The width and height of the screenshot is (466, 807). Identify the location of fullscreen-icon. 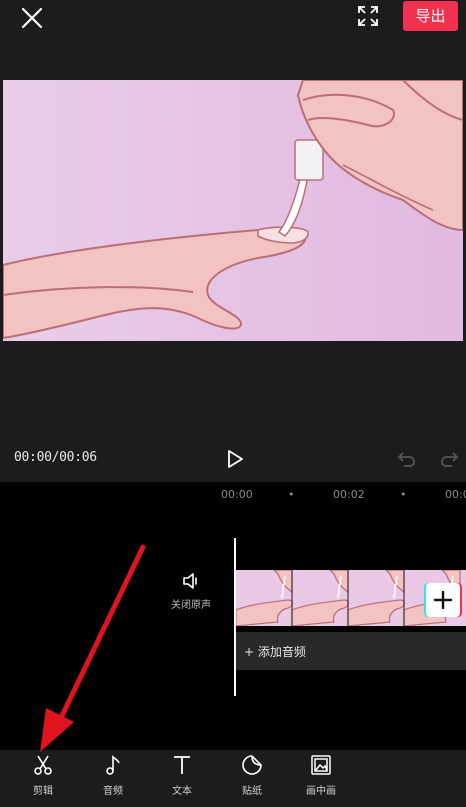
(368, 16).